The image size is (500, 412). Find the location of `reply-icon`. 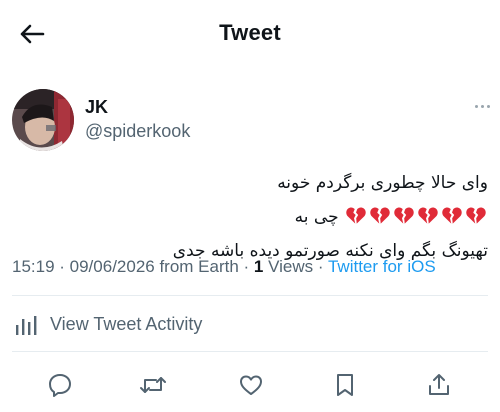

reply-icon is located at coordinates (60, 385).